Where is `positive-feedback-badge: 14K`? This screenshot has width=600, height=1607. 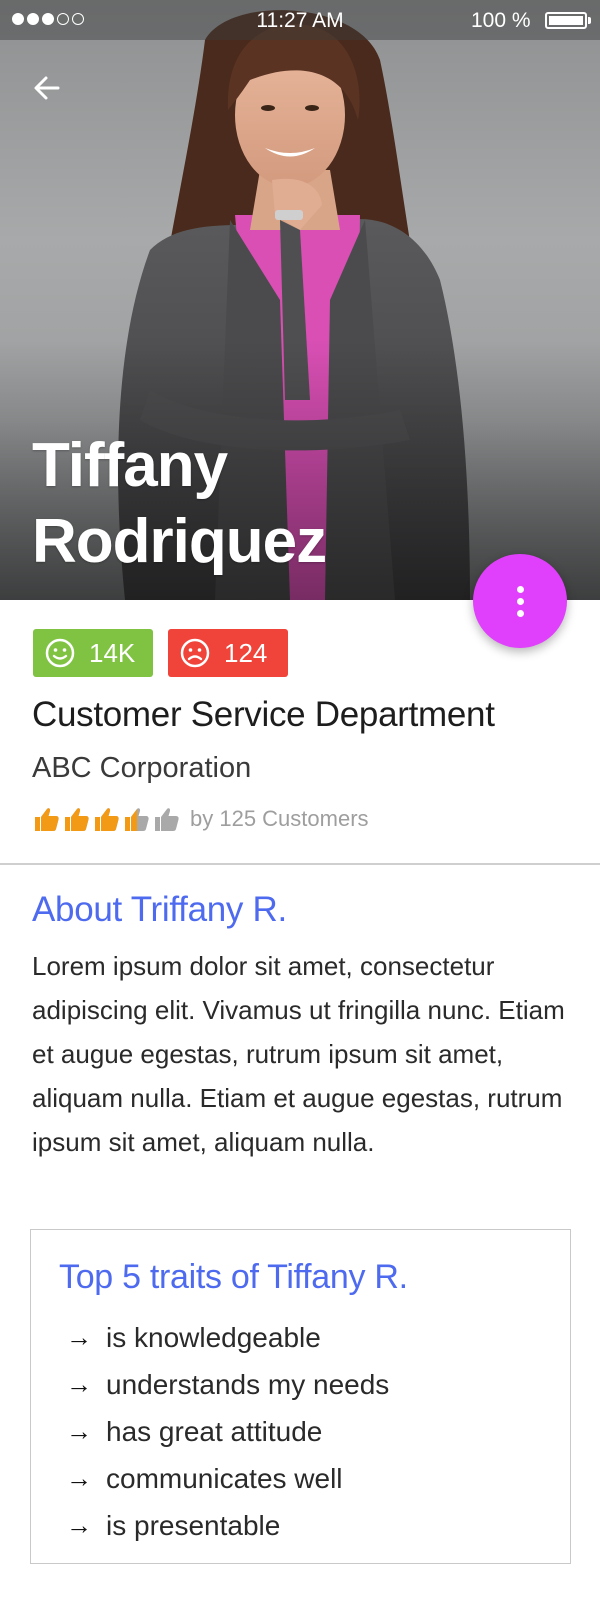 positive-feedback-badge: 14K is located at coordinates (93, 653).